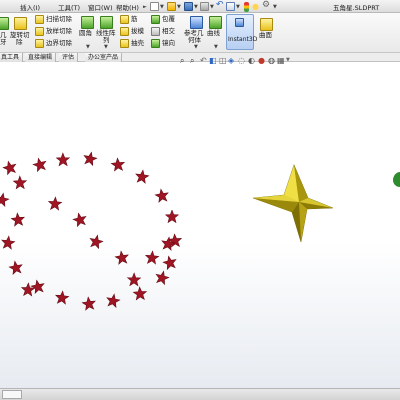 Image resolution: width=400 pixels, height=400 pixels. Describe the element at coordinates (293, 203) in the screenshot. I see `large-3d-star` at that location.